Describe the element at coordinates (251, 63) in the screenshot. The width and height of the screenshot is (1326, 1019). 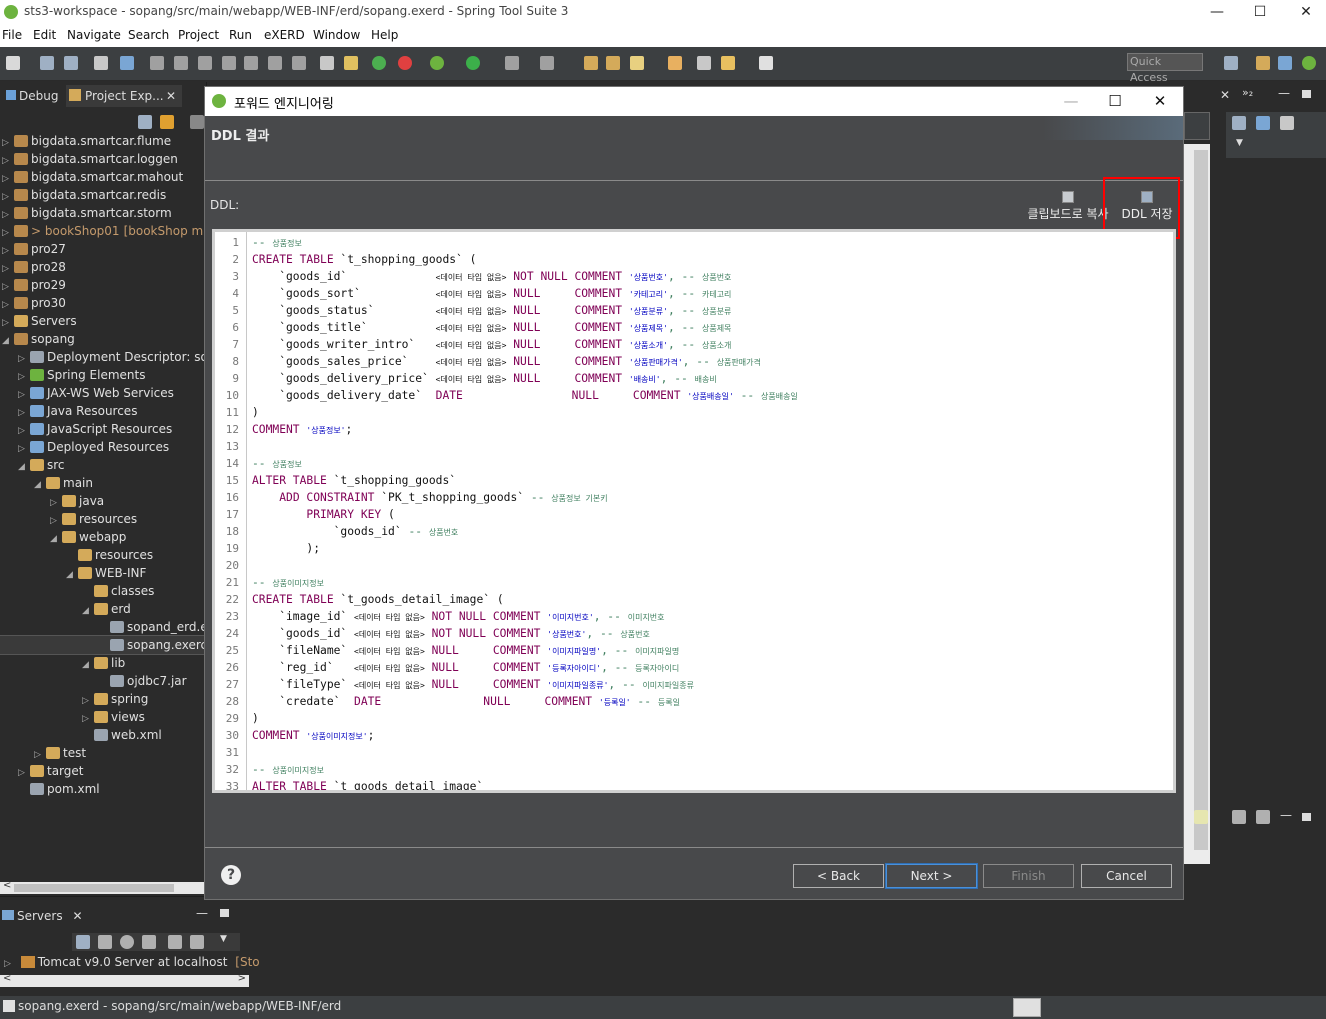
I see `step-into-icon` at that location.